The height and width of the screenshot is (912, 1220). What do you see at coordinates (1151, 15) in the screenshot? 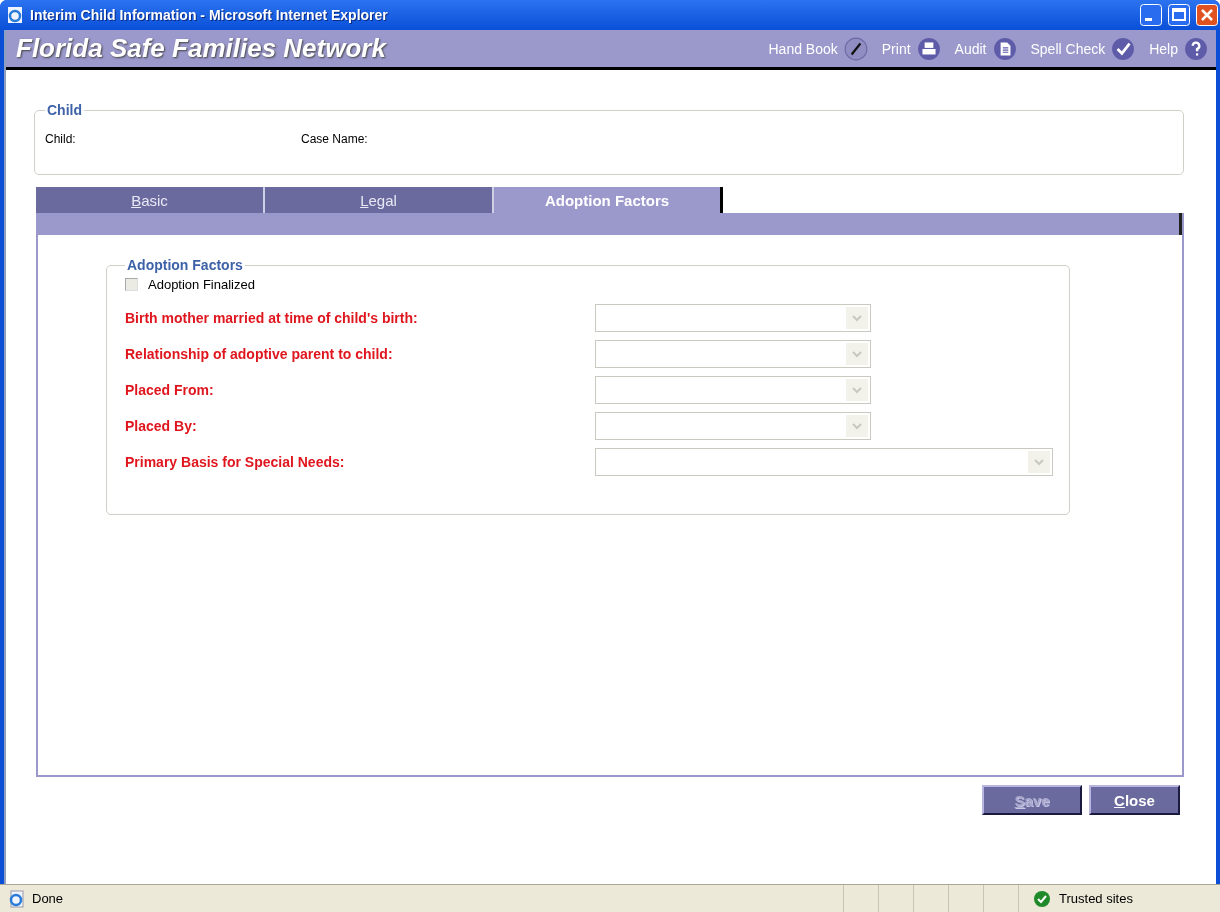
I see `minimize-icon` at bounding box center [1151, 15].